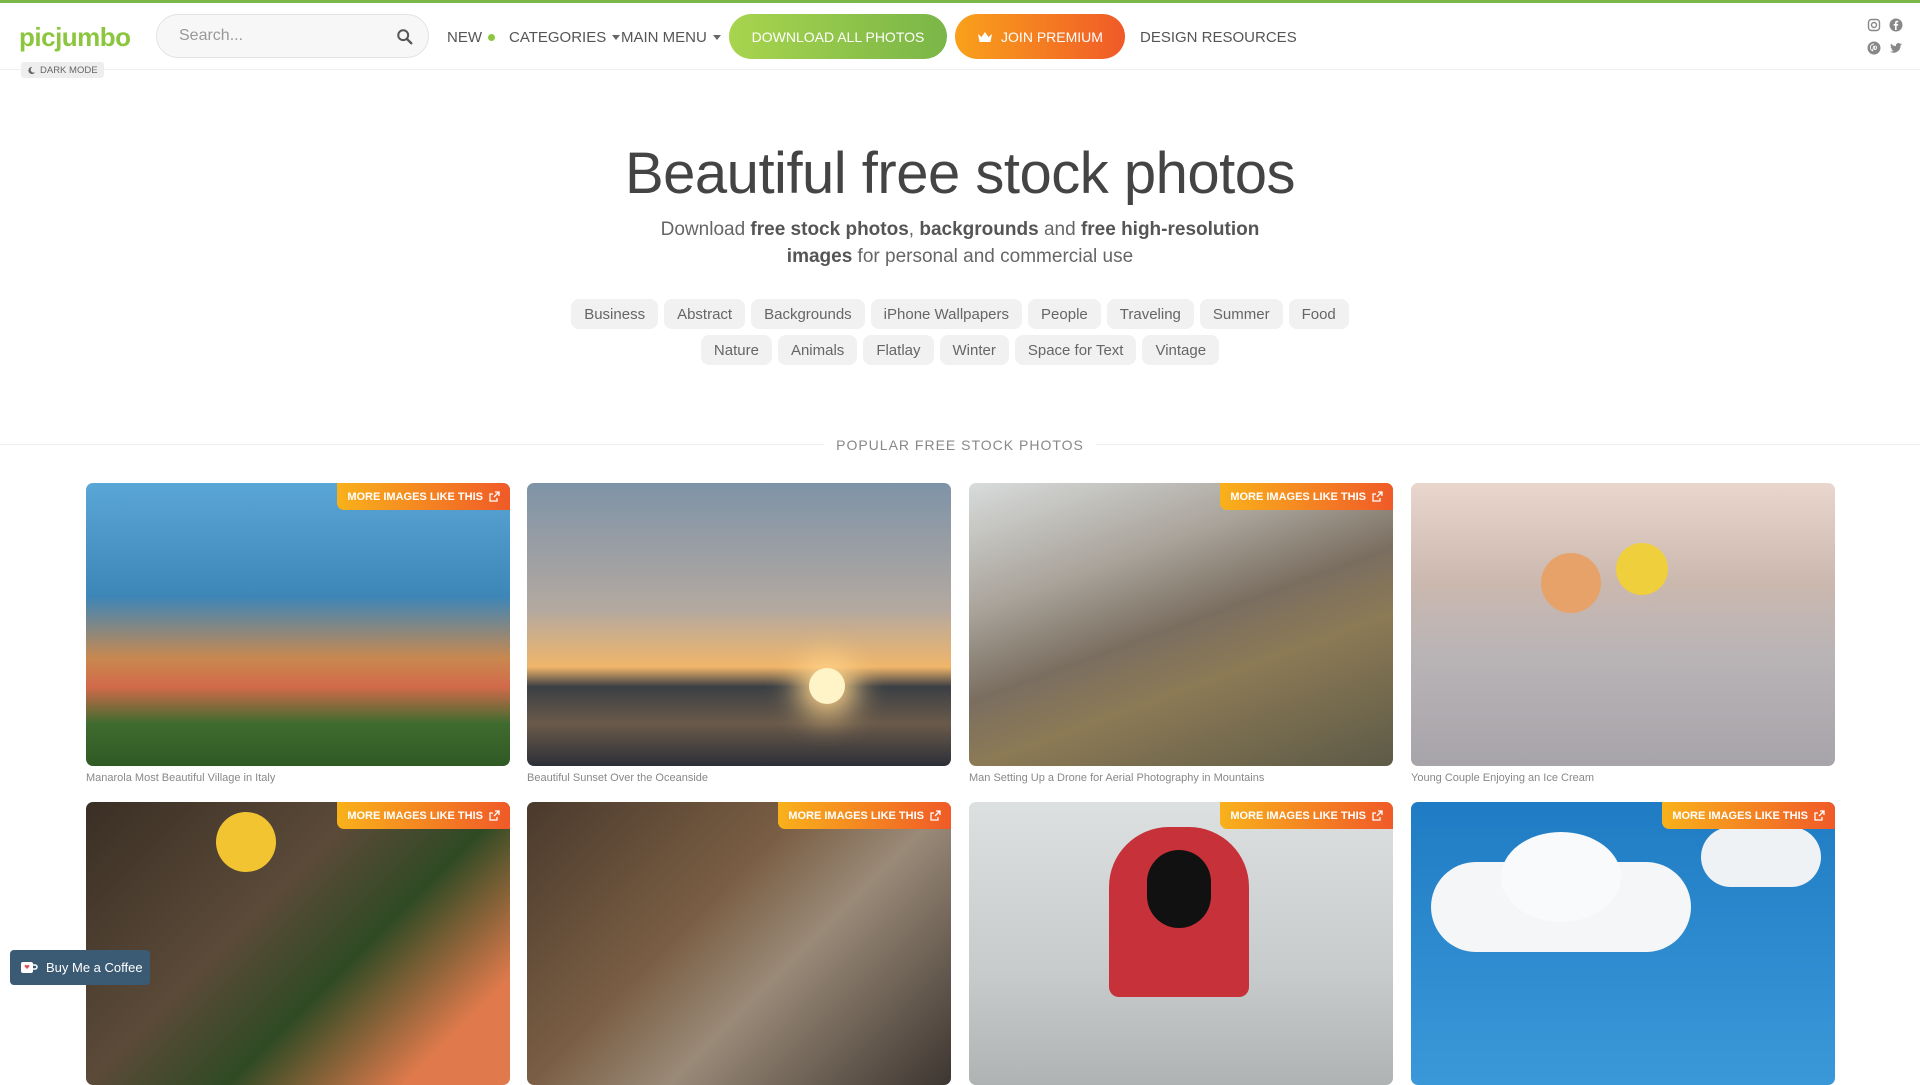  Describe the element at coordinates (69, 70) in the screenshot. I see `dark-mode-label: DARK MODE` at that location.